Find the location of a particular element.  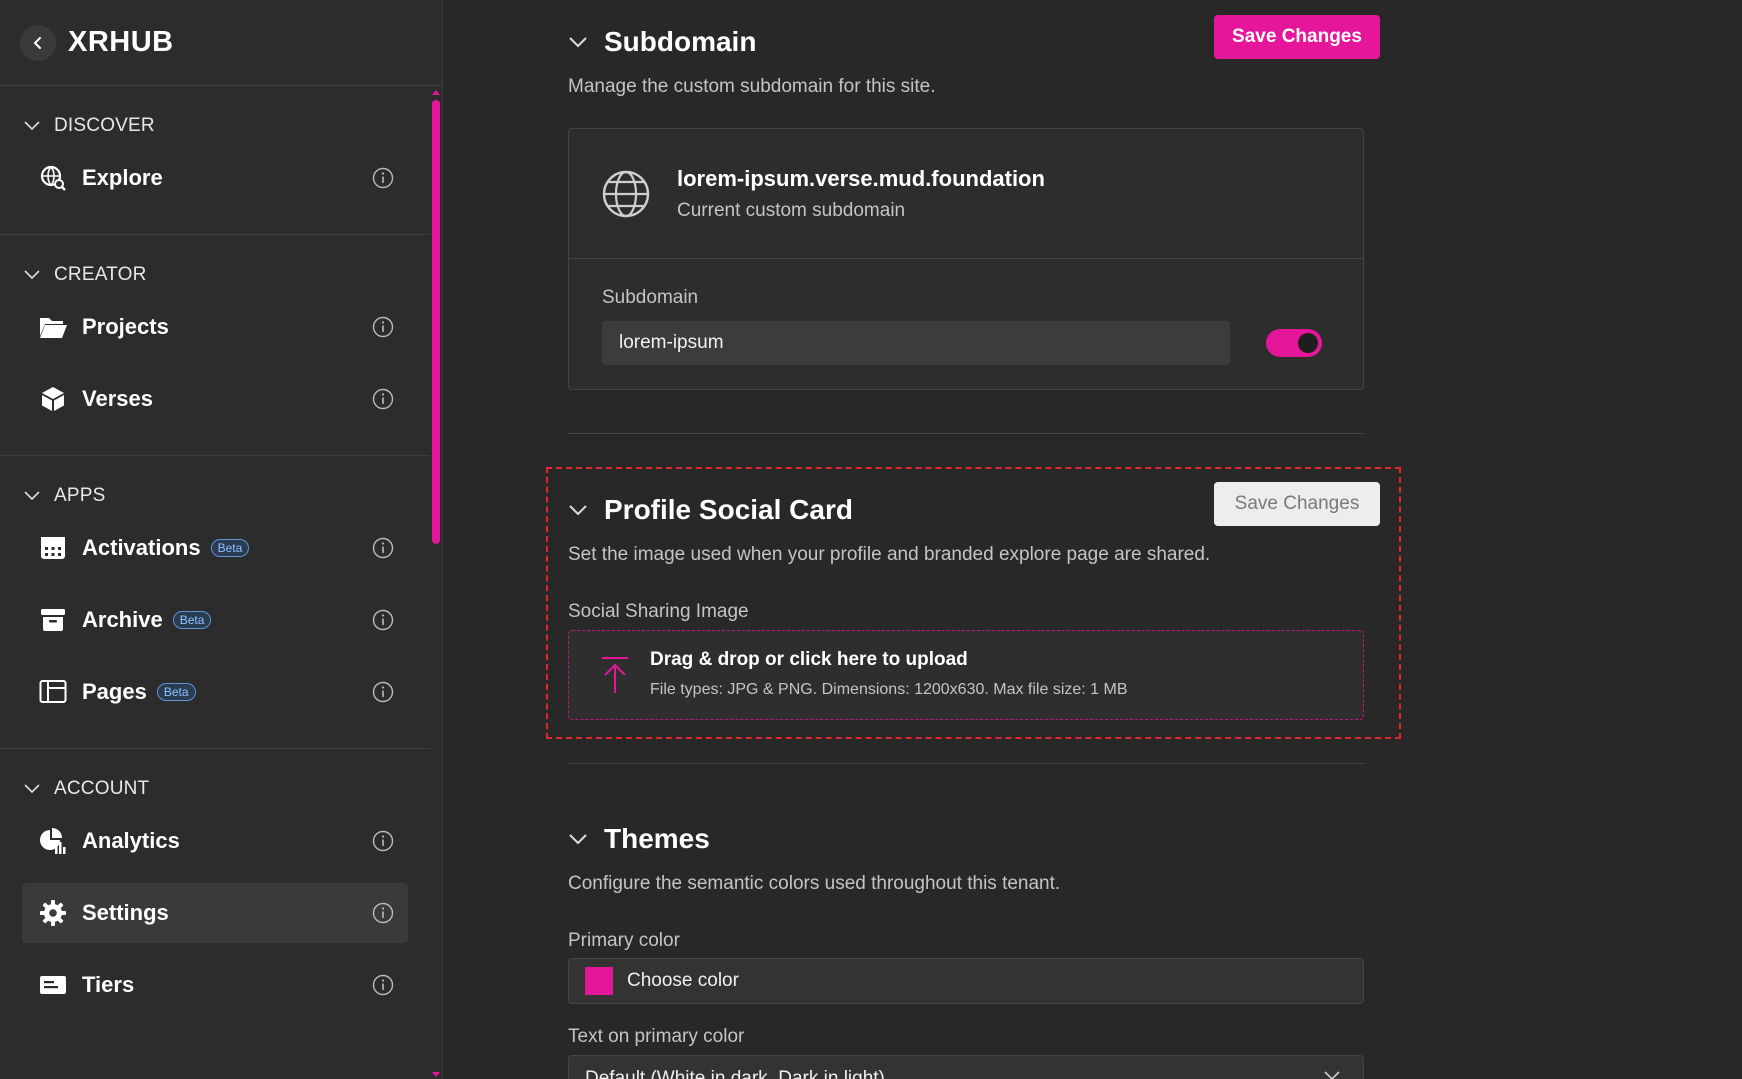

sidebar-scrollbar is located at coordinates (436, 583).